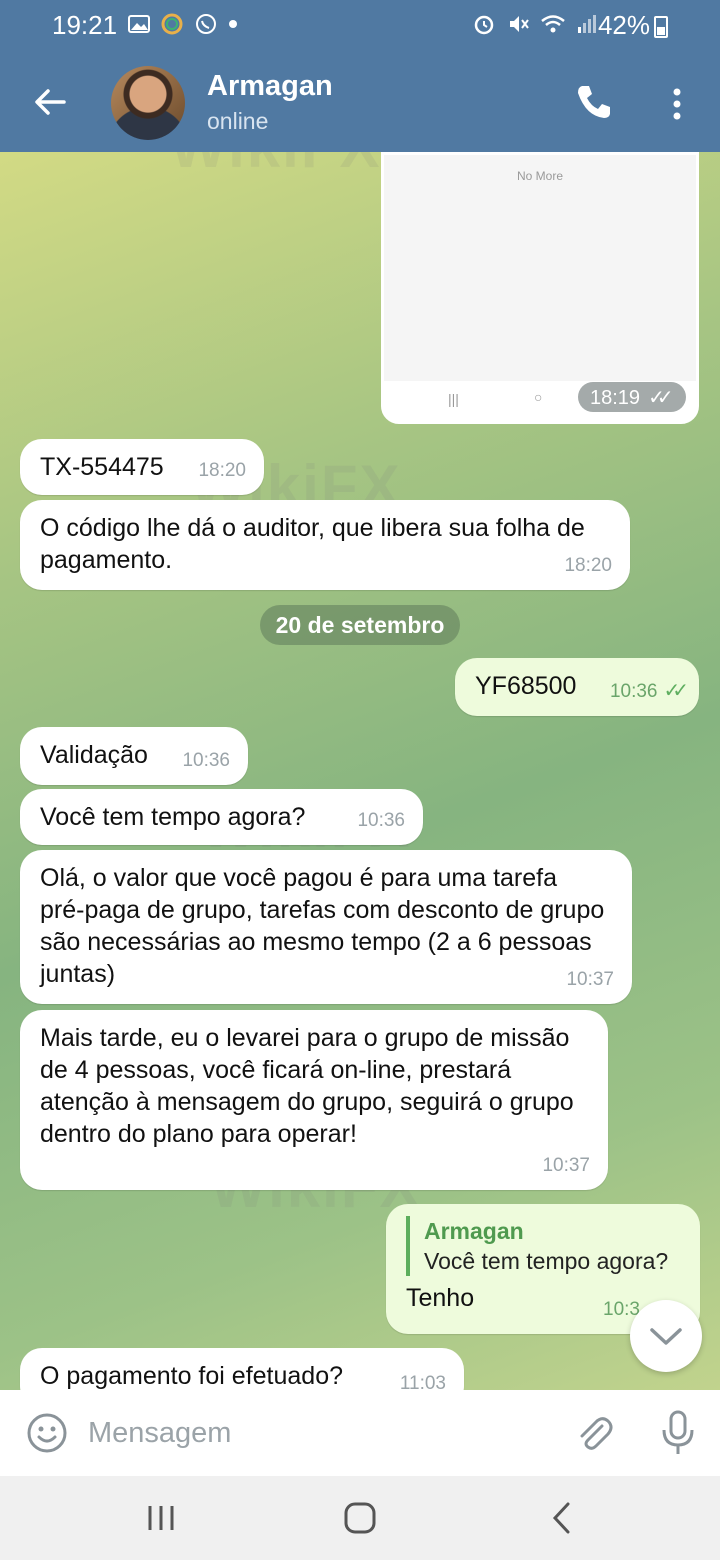 The width and height of the screenshot is (720, 1560). I want to click on contact-name: Armagan, so click(270, 86).